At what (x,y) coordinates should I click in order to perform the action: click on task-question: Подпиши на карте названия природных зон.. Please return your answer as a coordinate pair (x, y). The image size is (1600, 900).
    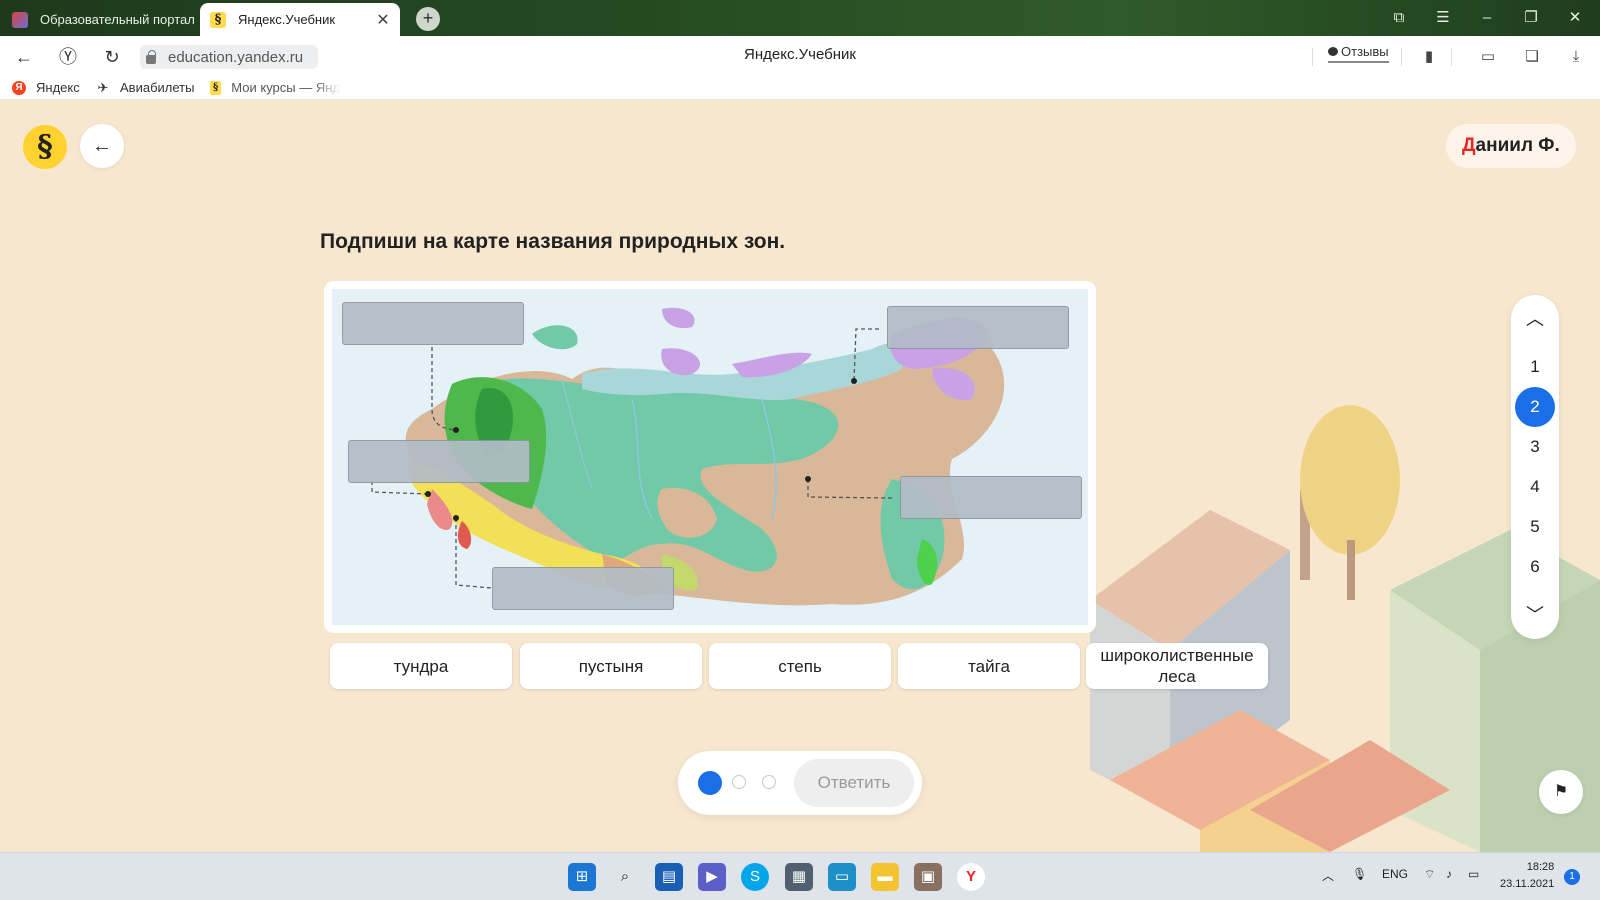
    Looking at the image, I should click on (553, 241).